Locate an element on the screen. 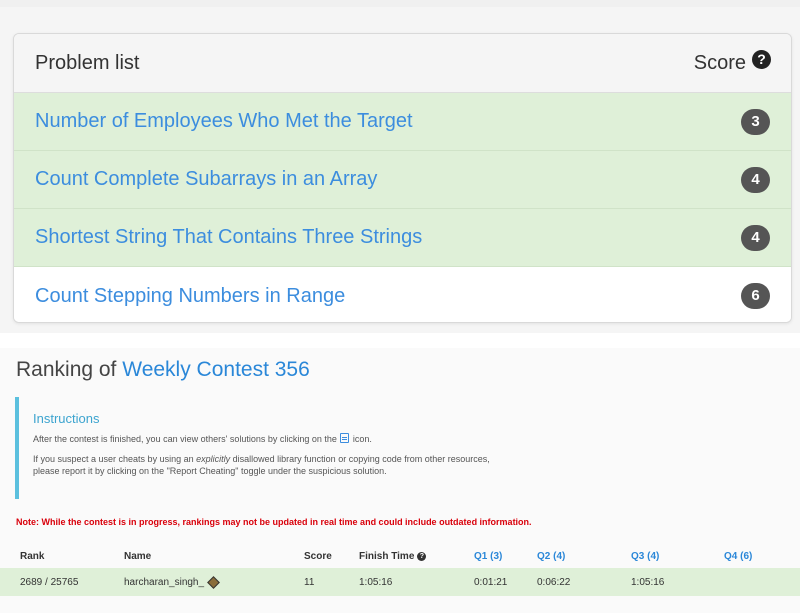 The height and width of the screenshot is (613, 800). col-finish-time: Finish Time ? is located at coordinates (393, 556).